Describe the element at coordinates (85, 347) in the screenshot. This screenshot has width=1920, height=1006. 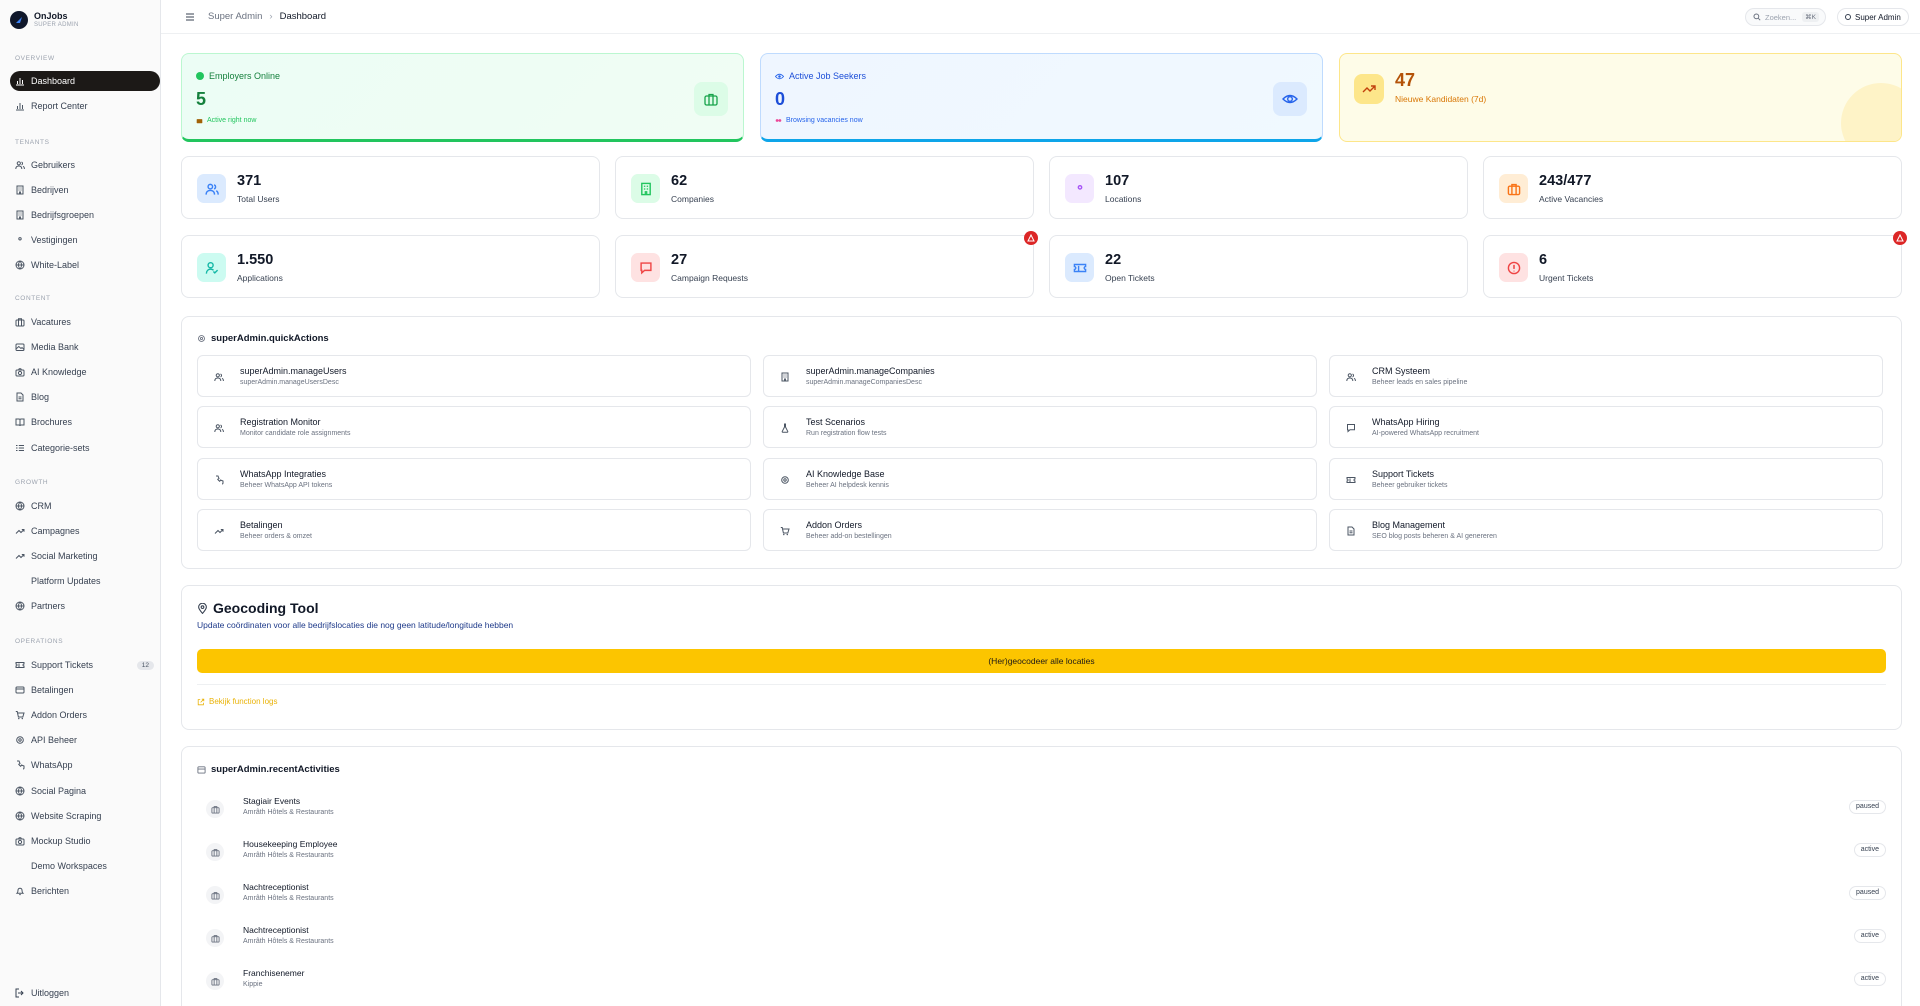
I see `sidebar-item-media-bank: Media Bank` at that location.